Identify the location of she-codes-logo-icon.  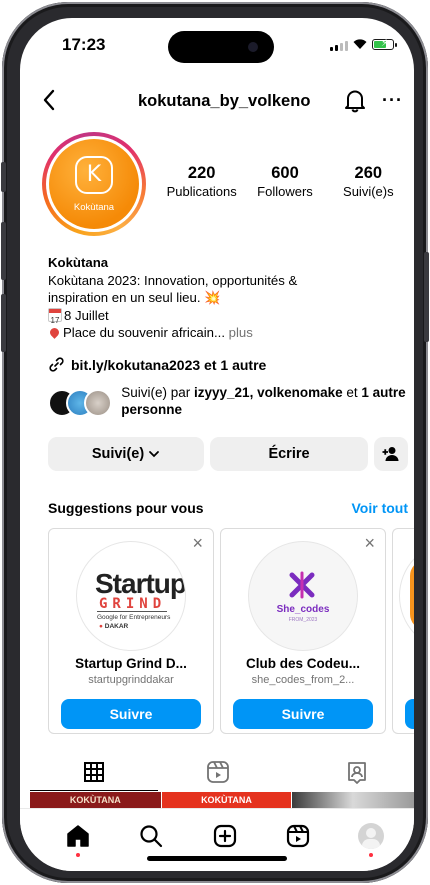
(302, 585).